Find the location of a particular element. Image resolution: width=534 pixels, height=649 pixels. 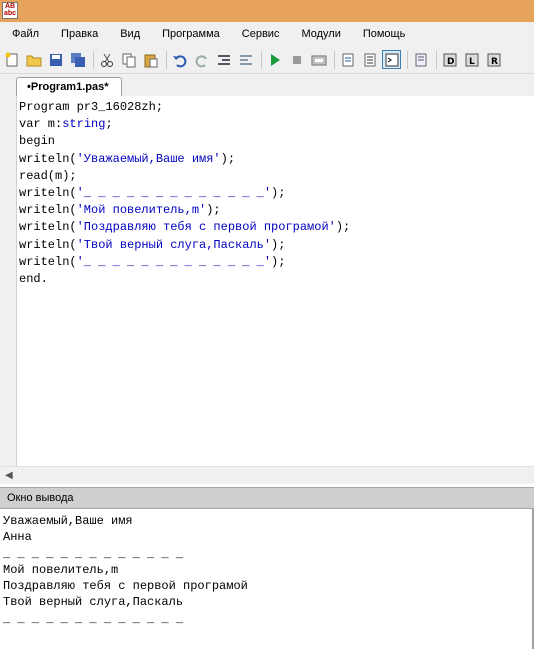

run-icon is located at coordinates (274, 59).